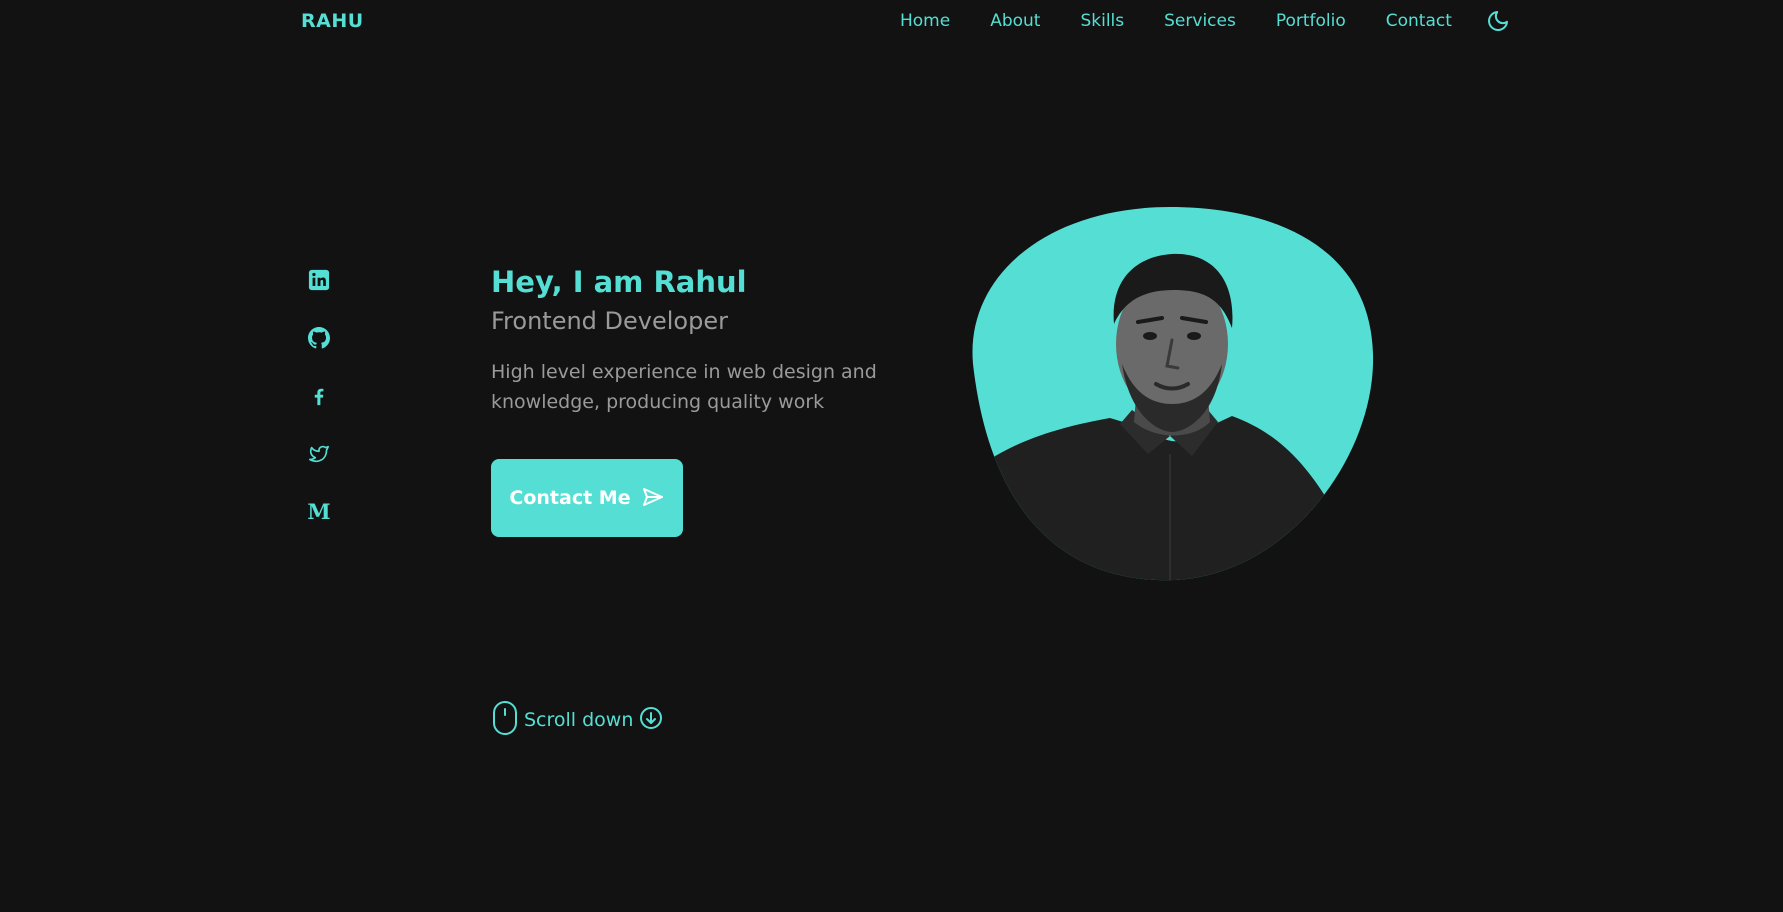  I want to click on nav-item-contact: Contact, so click(1419, 21).